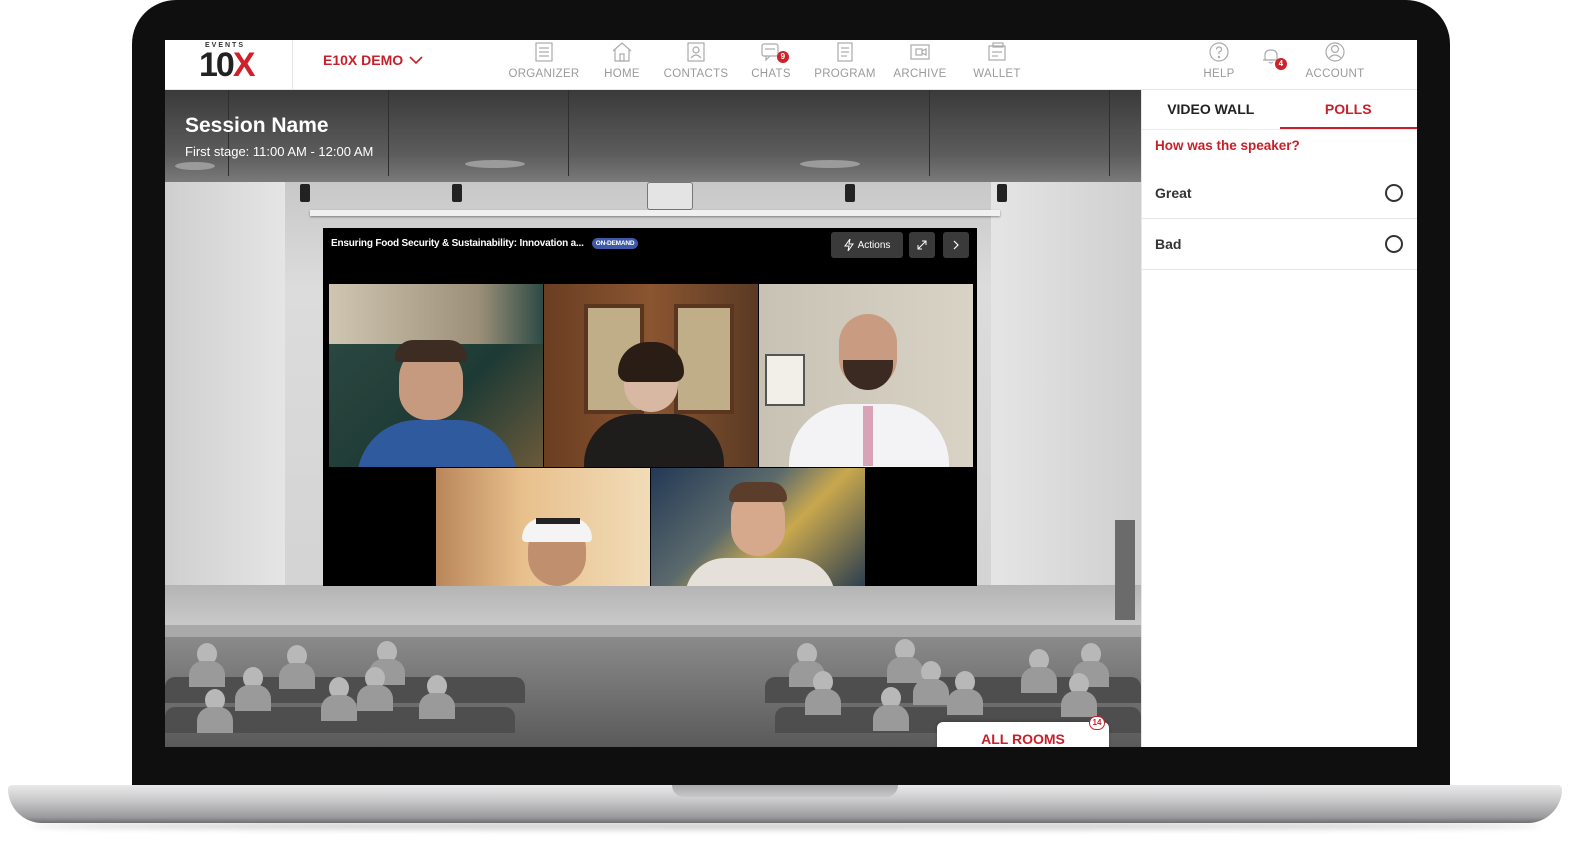 The image size is (1596, 858). Describe the element at coordinates (544, 74) in the screenshot. I see `nav-label: ORGANIZER` at that location.